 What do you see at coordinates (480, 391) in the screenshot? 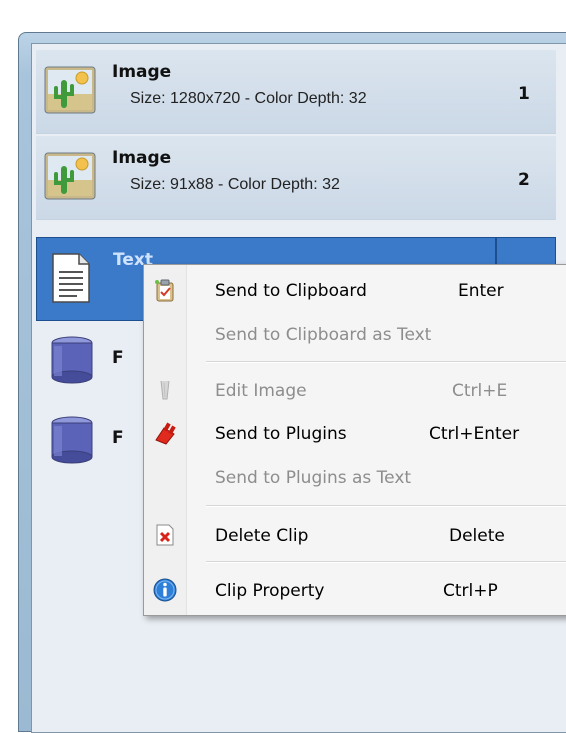
I see `menu-item-shortcut: Ctrl+E` at bounding box center [480, 391].